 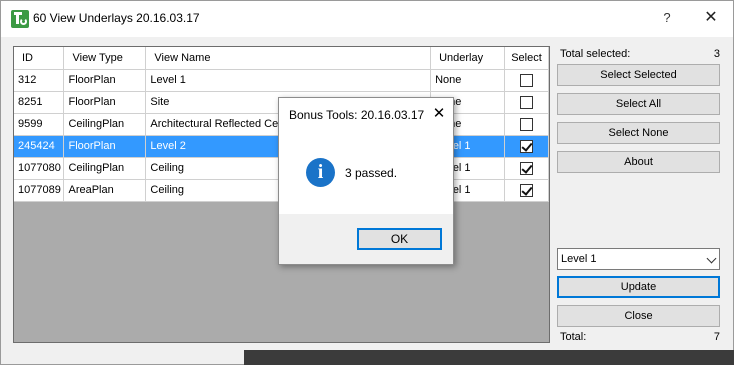 What do you see at coordinates (39, 146) in the screenshot?
I see `cell-id: 245424` at bounding box center [39, 146].